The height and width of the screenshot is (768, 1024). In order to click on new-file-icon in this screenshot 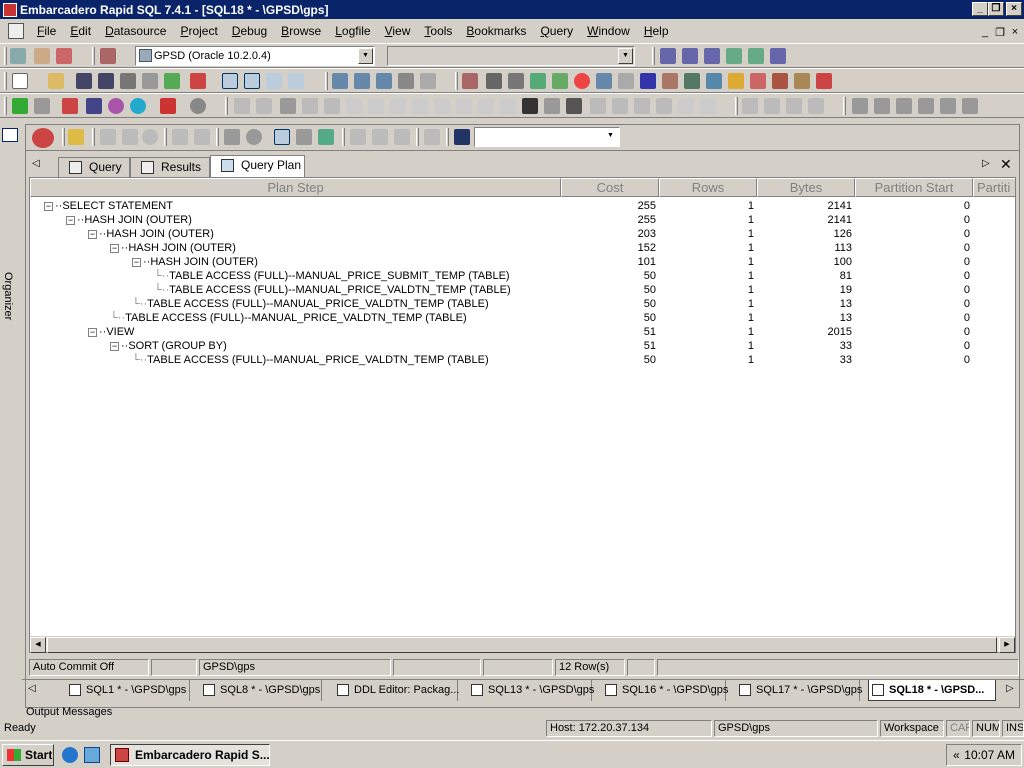, I will do `click(20, 81)`.